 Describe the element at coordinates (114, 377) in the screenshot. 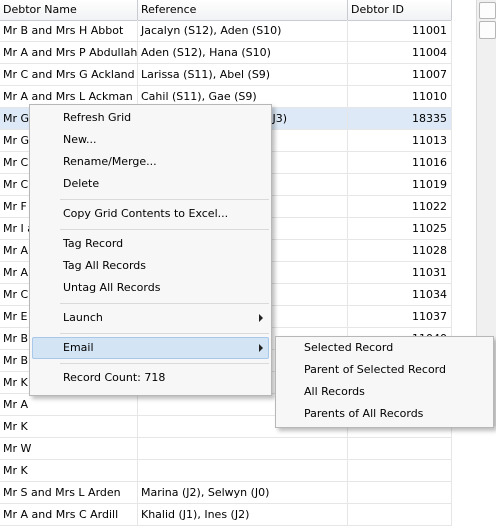

I see `menu-item-record-count: Record Count: 718` at that location.